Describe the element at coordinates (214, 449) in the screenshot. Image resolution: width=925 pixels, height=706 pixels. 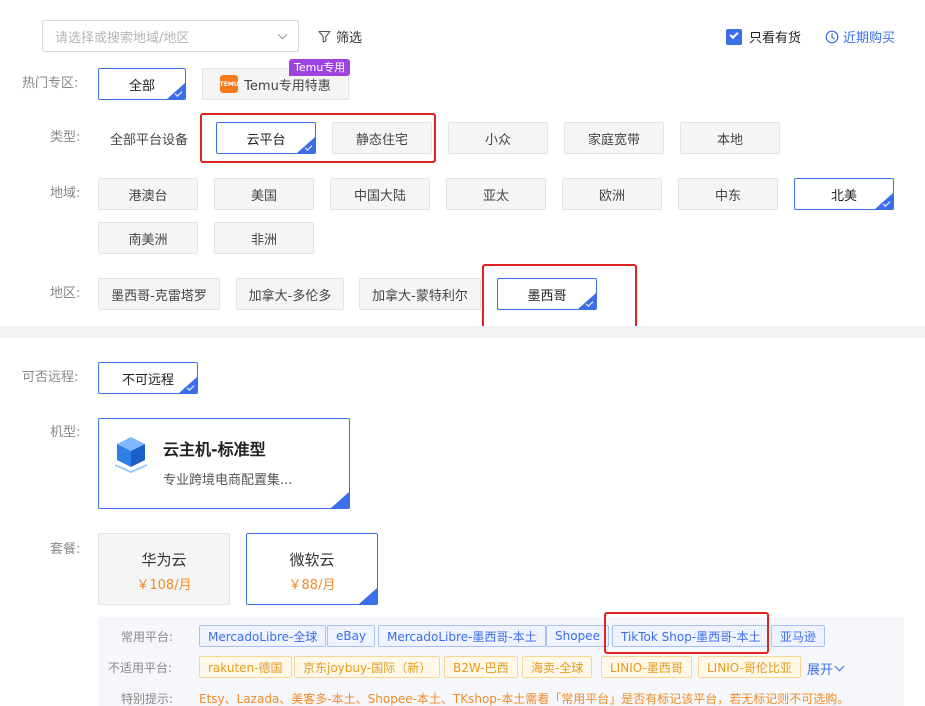
I see `model-title: 云主机-标准型` at that location.